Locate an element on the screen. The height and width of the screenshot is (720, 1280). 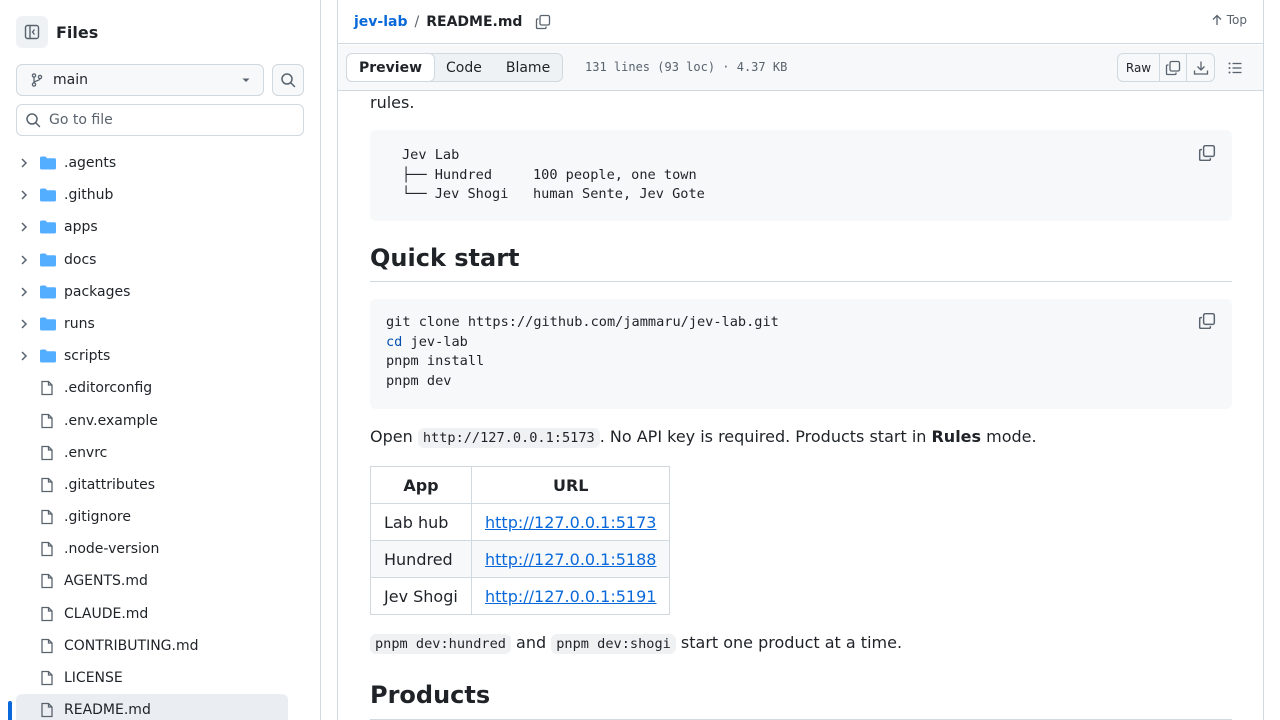
tree-item-label: apps is located at coordinates (81, 227).